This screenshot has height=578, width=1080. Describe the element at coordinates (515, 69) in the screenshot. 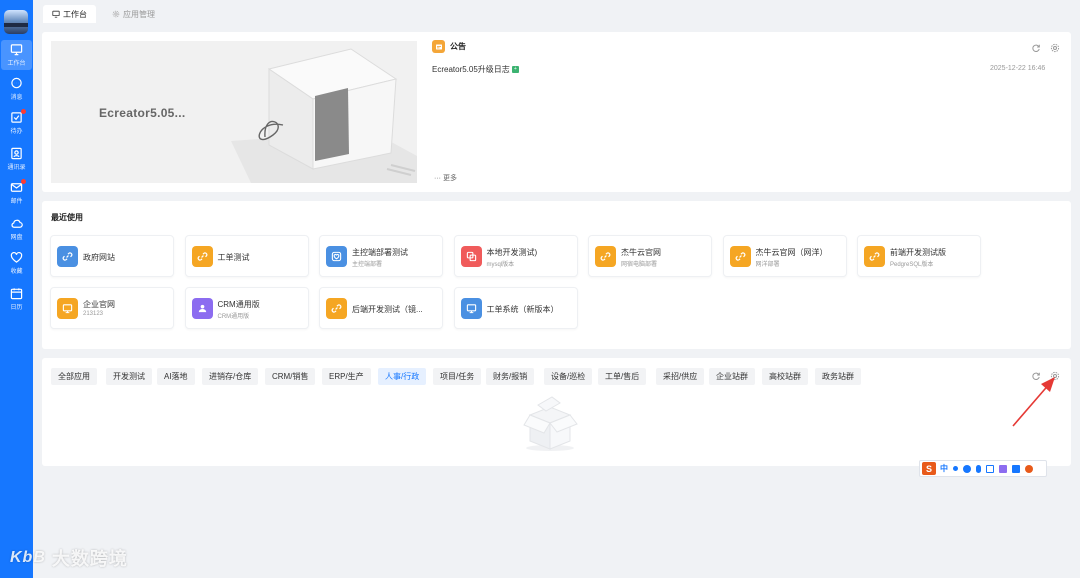

I see `new-badge-icon: +` at that location.